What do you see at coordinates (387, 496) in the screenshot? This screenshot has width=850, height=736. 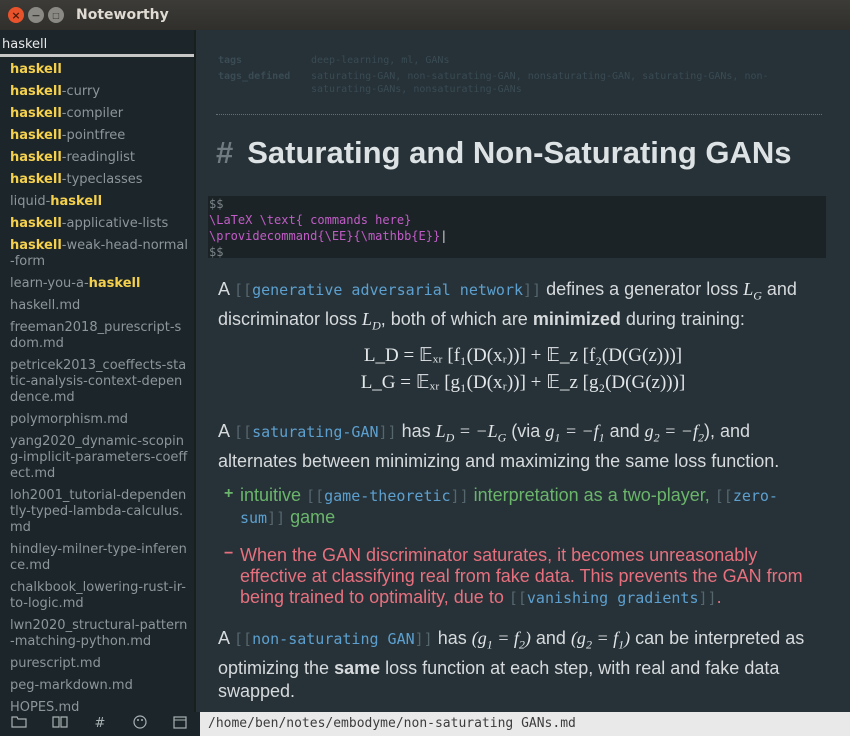 I see `wiki-link: game-theoretic` at bounding box center [387, 496].